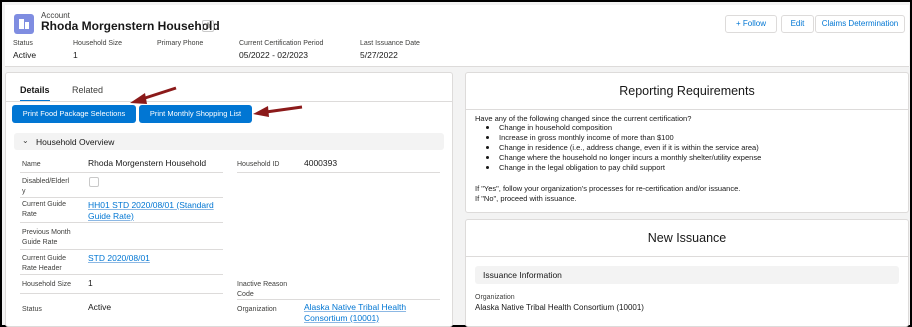  I want to click on name-value: Rhoda Morgenstern Household, so click(147, 163).